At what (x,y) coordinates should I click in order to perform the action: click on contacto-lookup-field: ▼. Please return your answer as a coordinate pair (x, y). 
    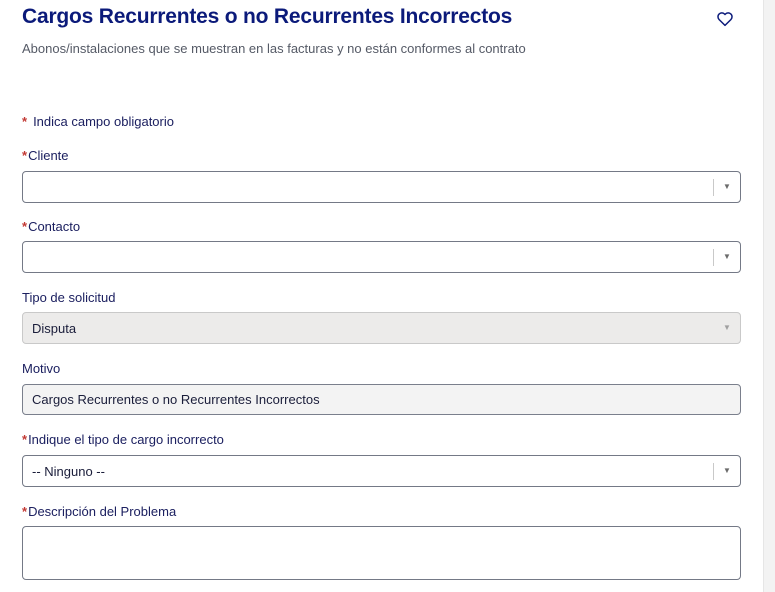
    Looking at the image, I should click on (381, 257).